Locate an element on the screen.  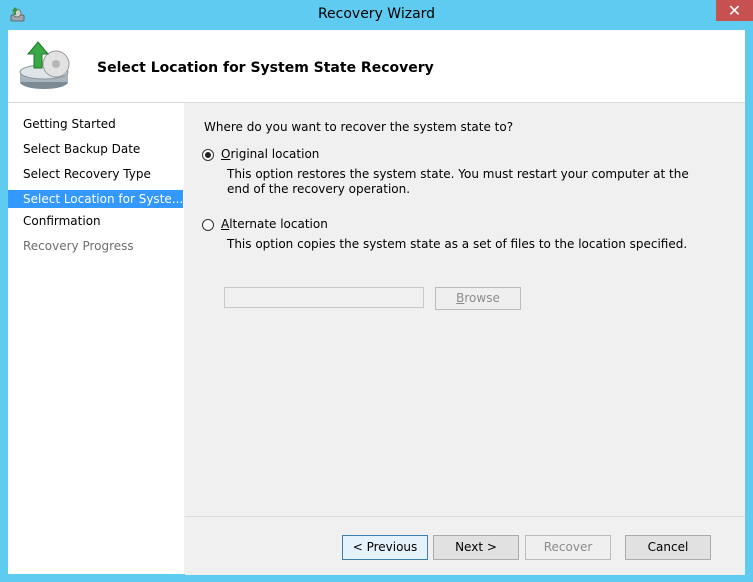
original-location-label: Original location is located at coordinates (270, 154).